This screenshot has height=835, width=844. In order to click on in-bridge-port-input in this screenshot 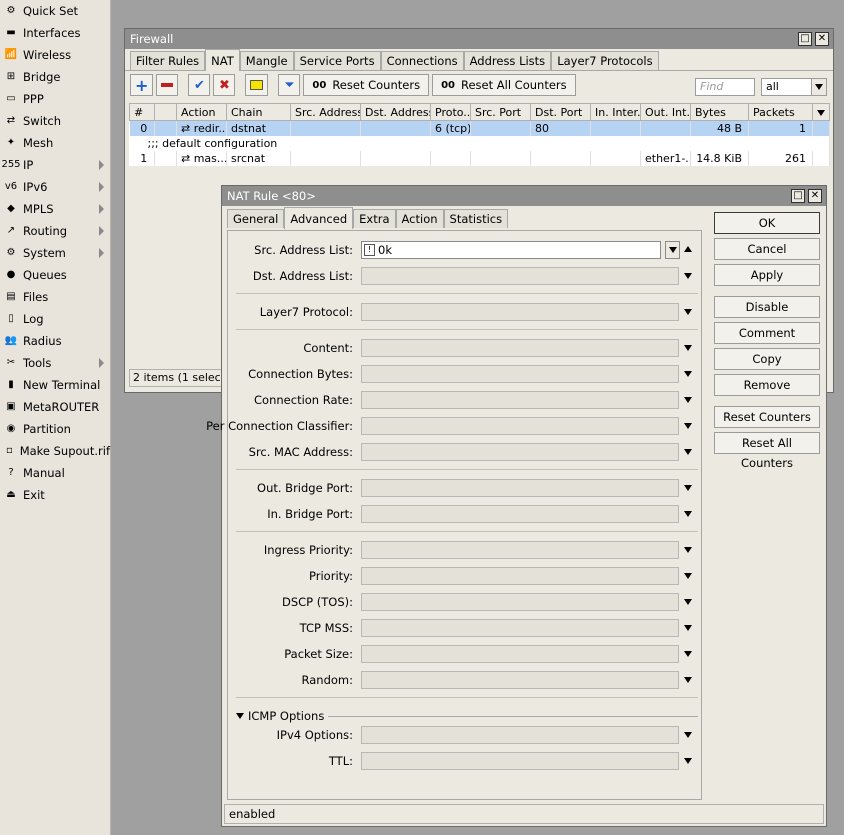, I will do `click(520, 514)`.